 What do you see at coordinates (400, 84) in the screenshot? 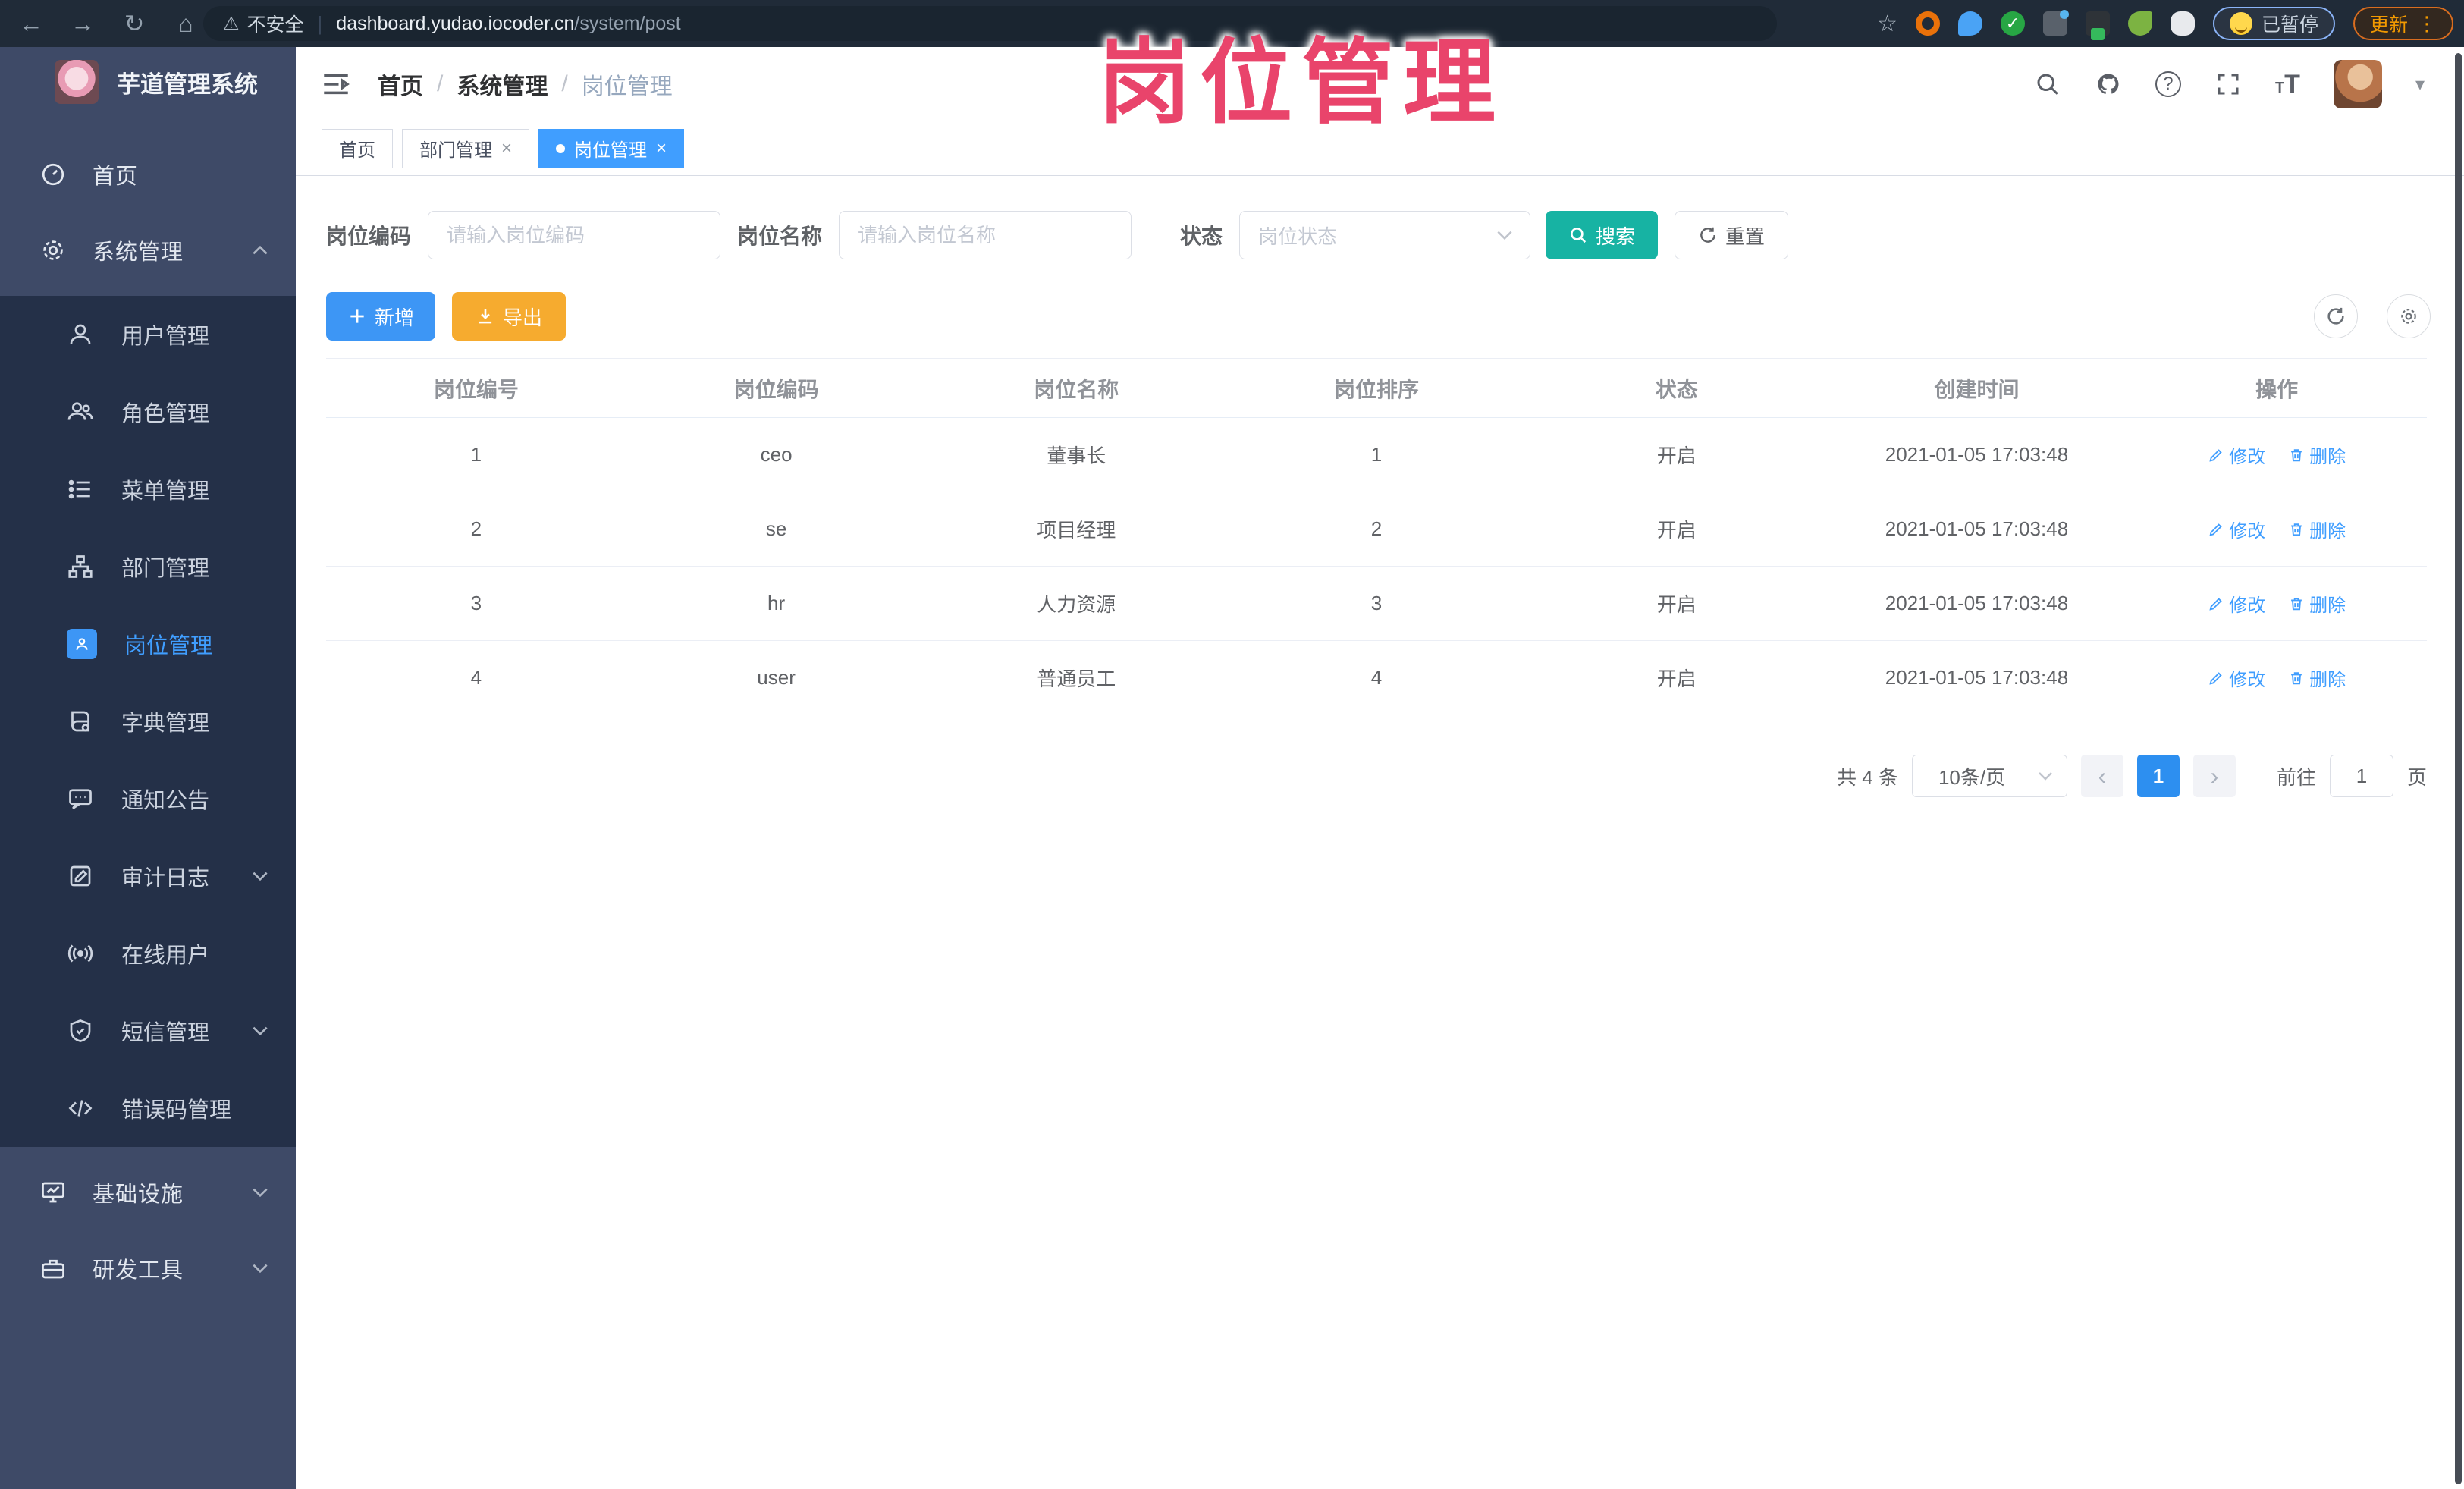
I see `breadcrumb-home: 首页` at bounding box center [400, 84].